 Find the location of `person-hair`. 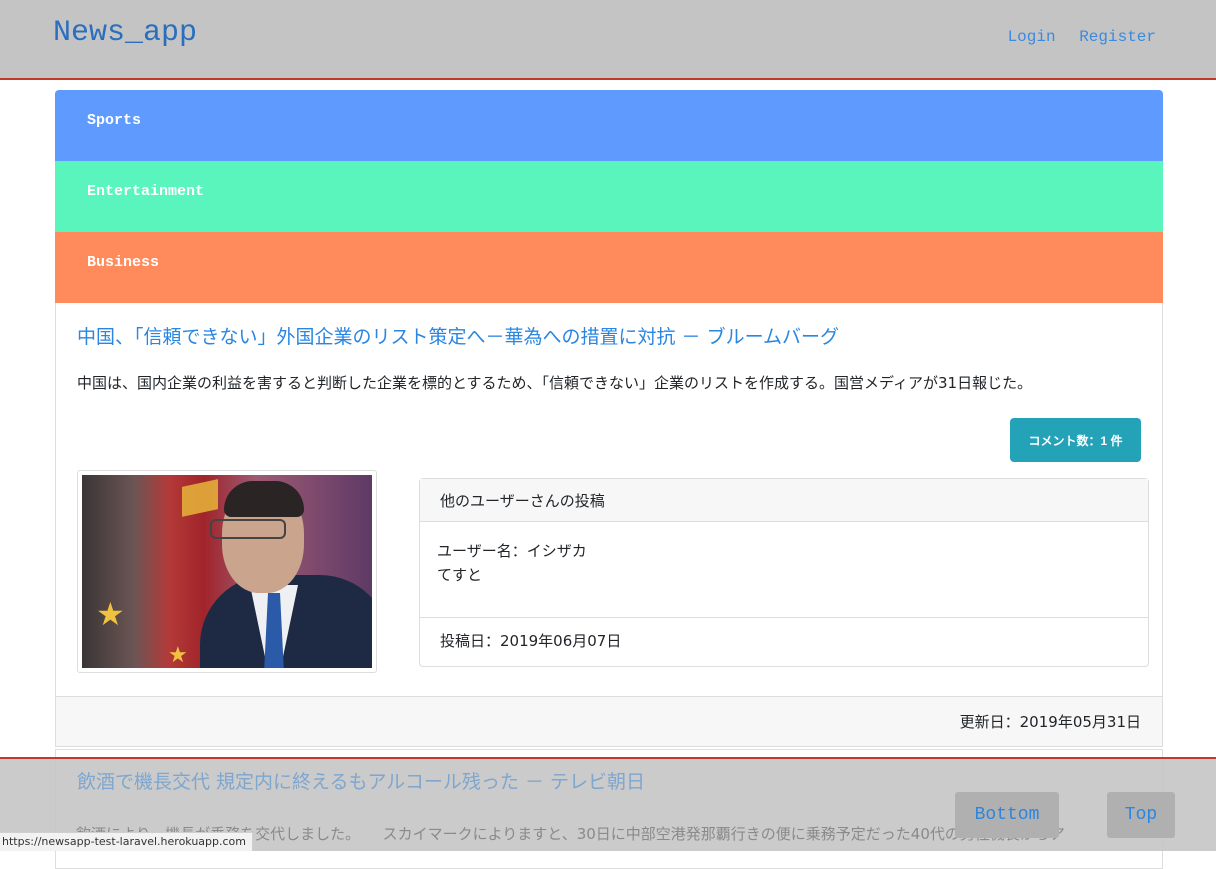

person-hair is located at coordinates (264, 499).